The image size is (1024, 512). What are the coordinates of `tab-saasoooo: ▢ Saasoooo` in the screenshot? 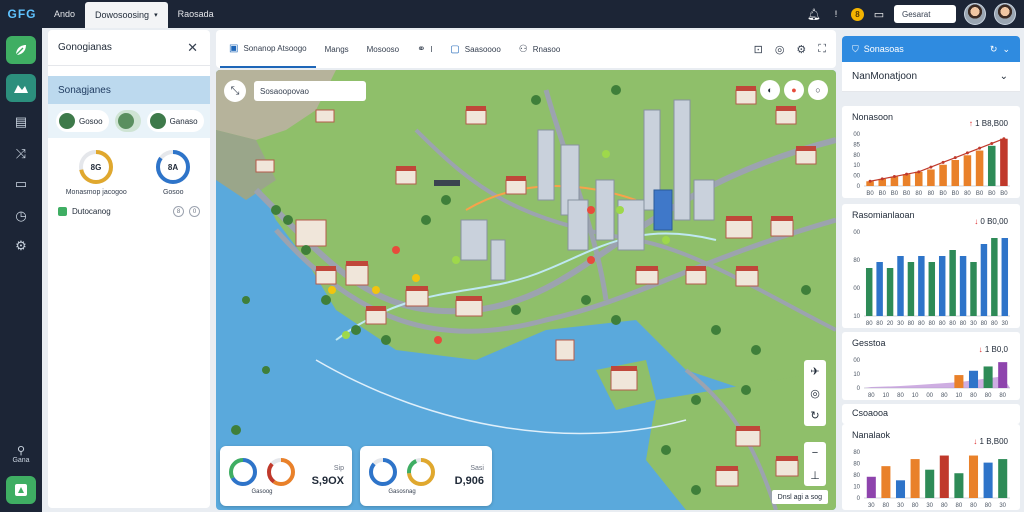 It's located at (475, 49).